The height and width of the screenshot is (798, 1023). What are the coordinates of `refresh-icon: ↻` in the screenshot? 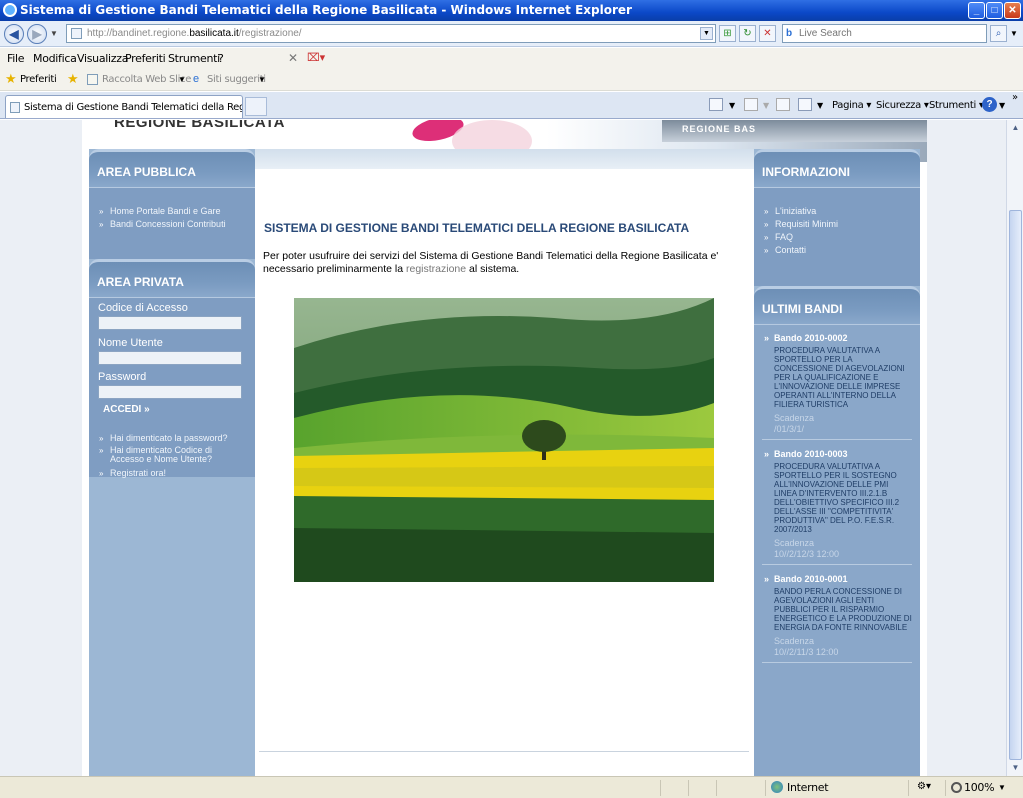 It's located at (747, 33).